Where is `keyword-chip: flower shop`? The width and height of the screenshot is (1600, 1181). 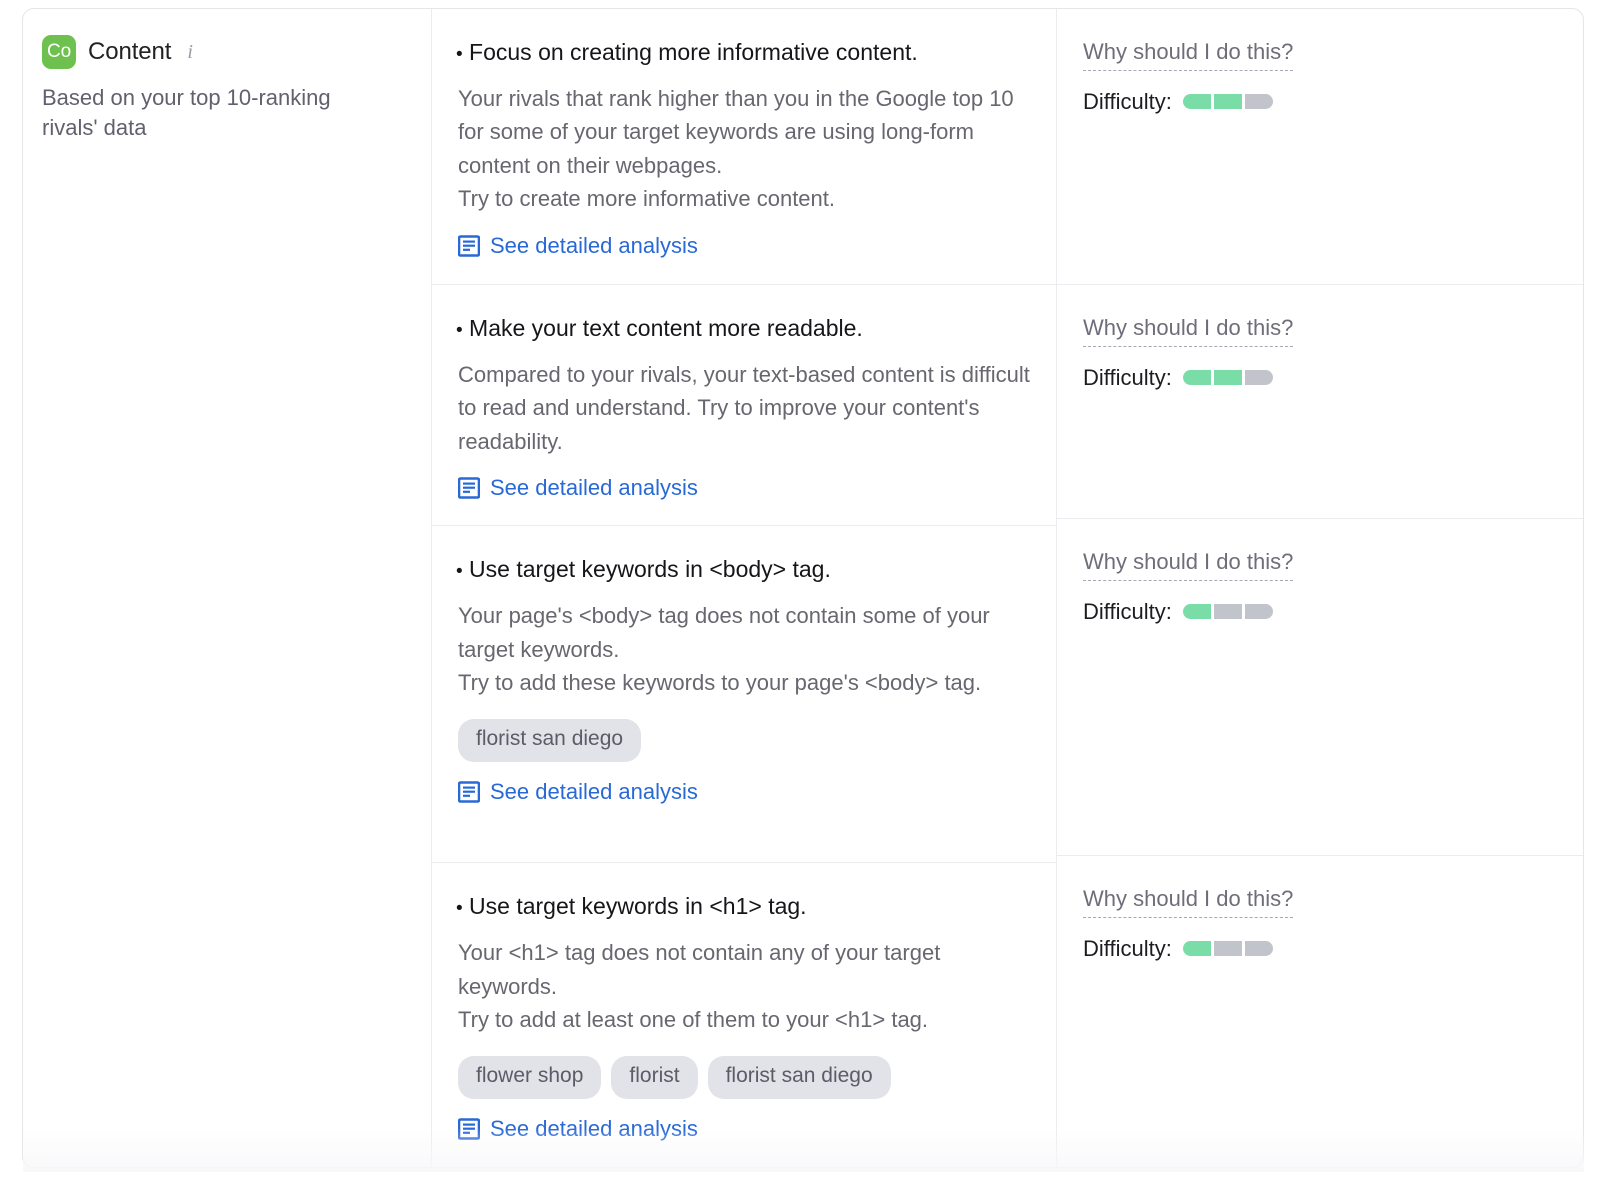
keyword-chip: flower shop is located at coordinates (530, 1077).